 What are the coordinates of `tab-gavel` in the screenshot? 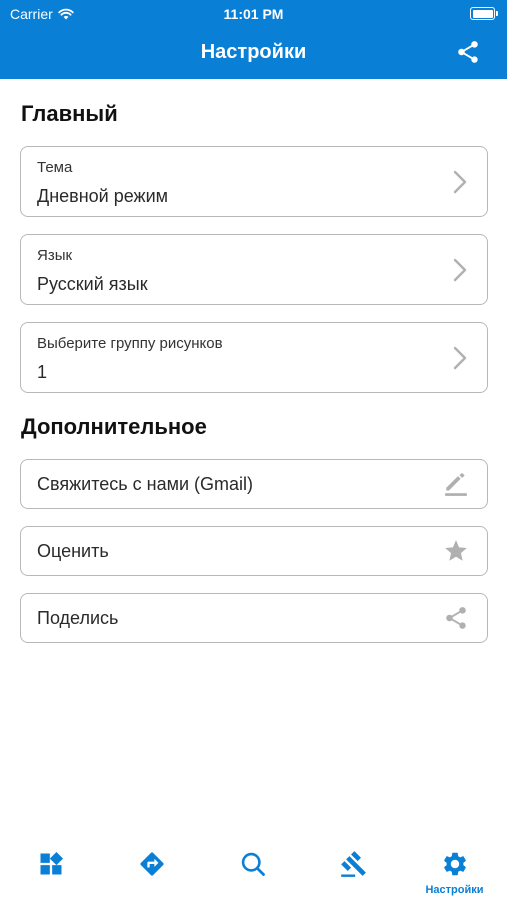 It's located at (353, 867).